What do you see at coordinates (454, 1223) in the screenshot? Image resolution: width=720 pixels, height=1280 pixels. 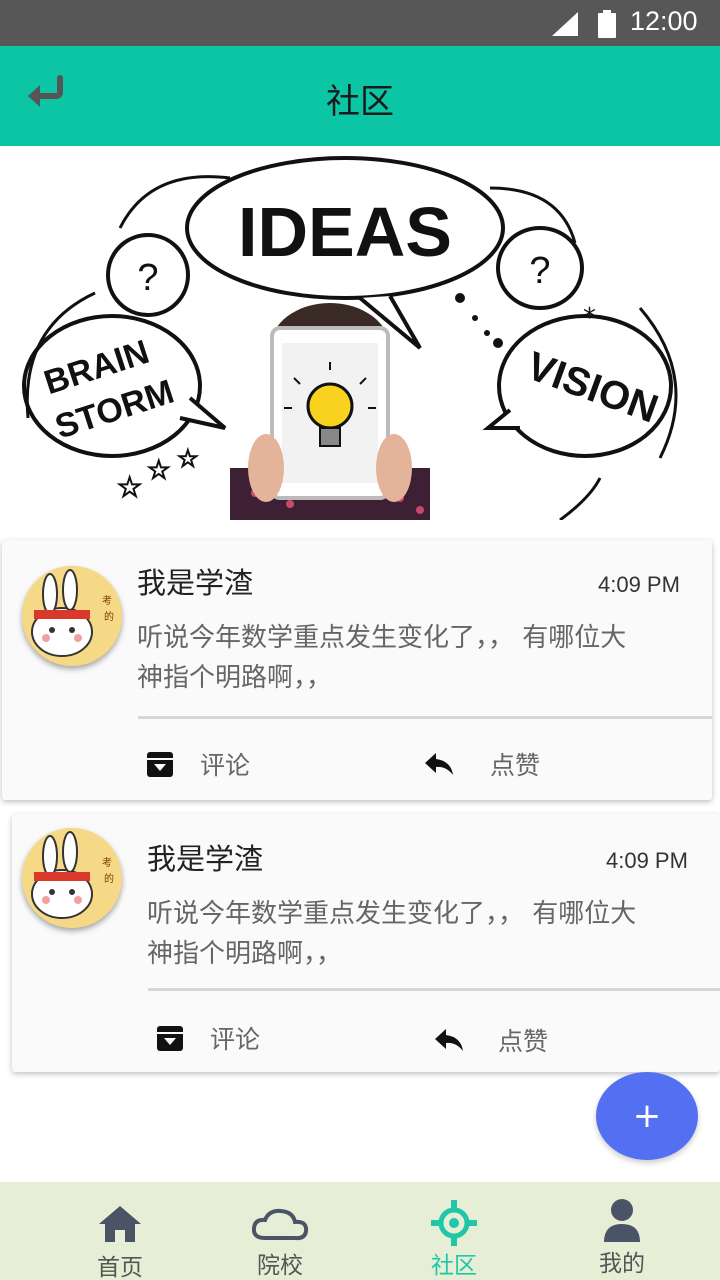 I see `crosshair-icon` at bounding box center [454, 1223].